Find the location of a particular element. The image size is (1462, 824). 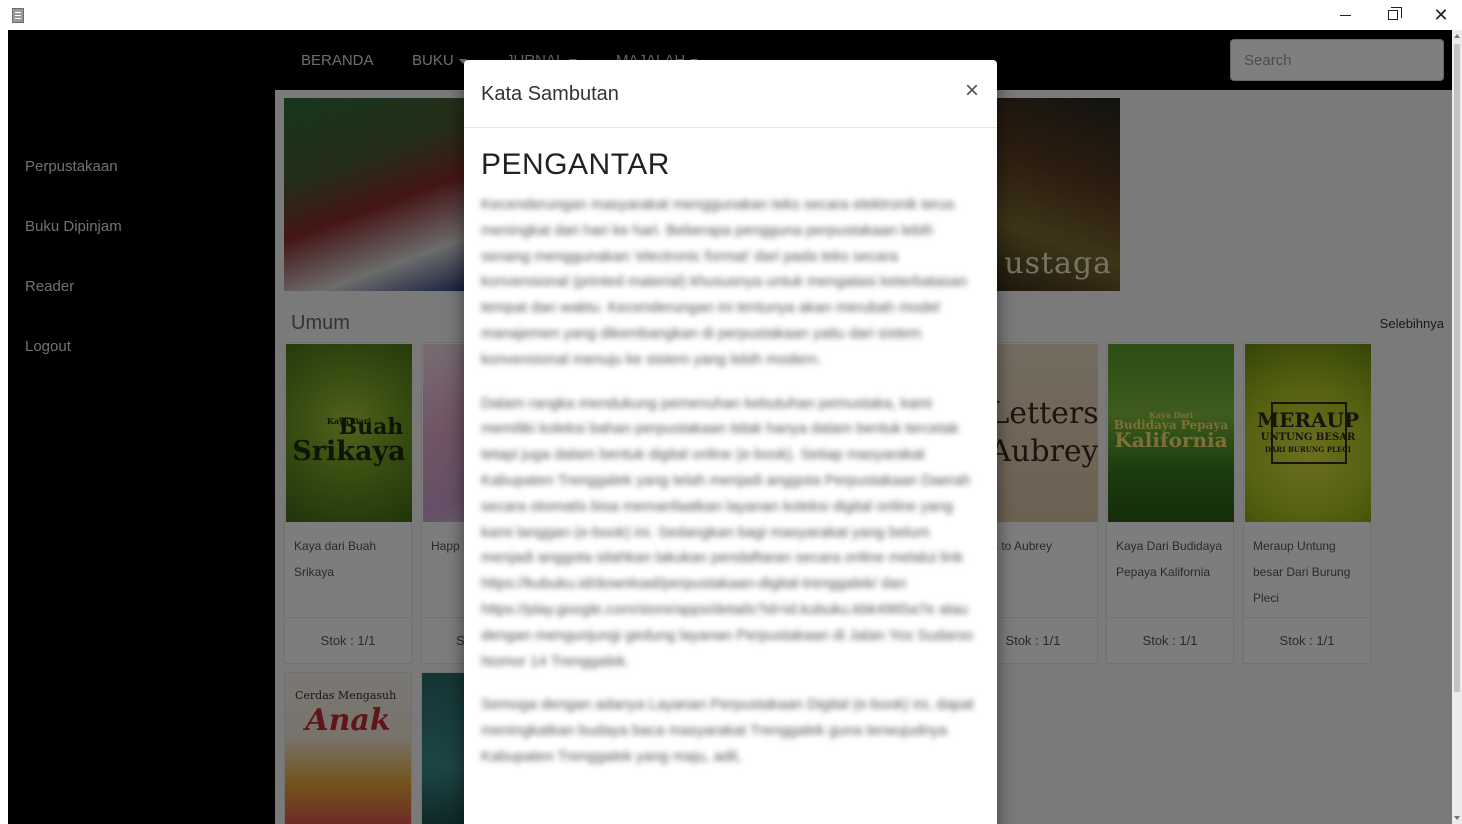

minimize-icon is located at coordinates (1345, 15).